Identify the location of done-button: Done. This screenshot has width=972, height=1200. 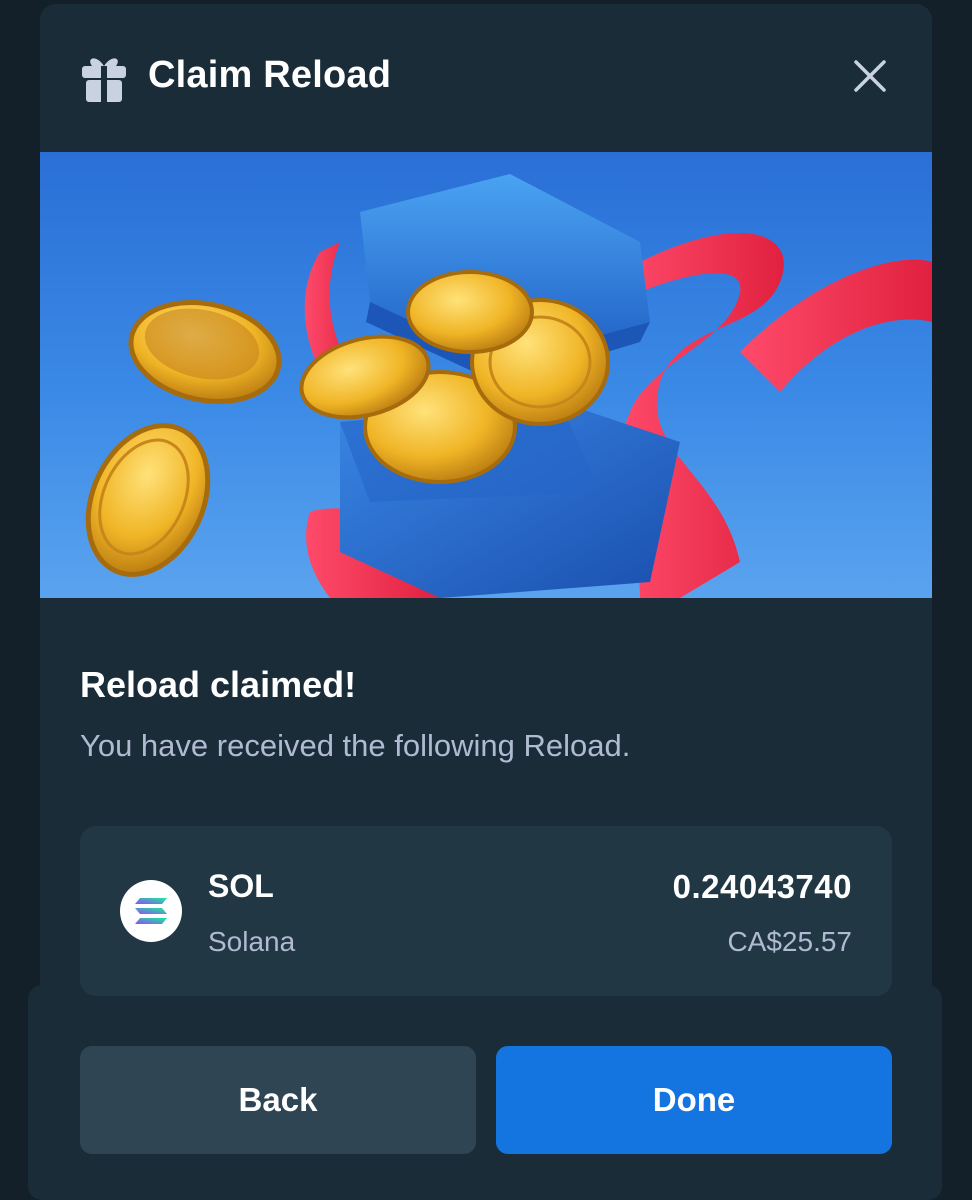
(694, 1100).